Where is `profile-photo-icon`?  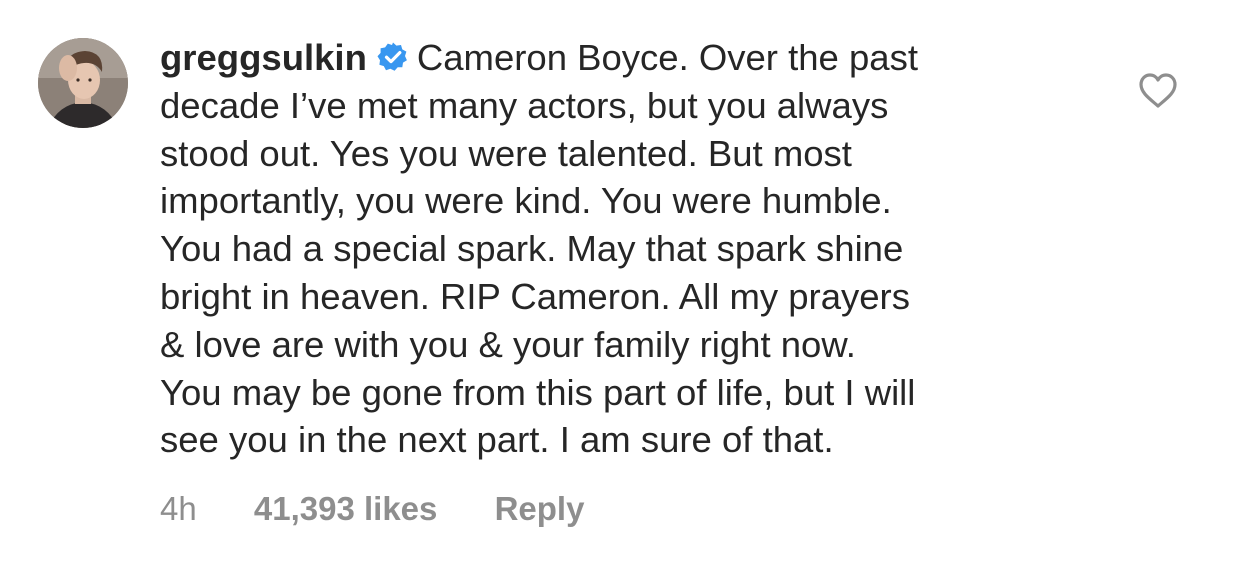
profile-photo-icon is located at coordinates (83, 83).